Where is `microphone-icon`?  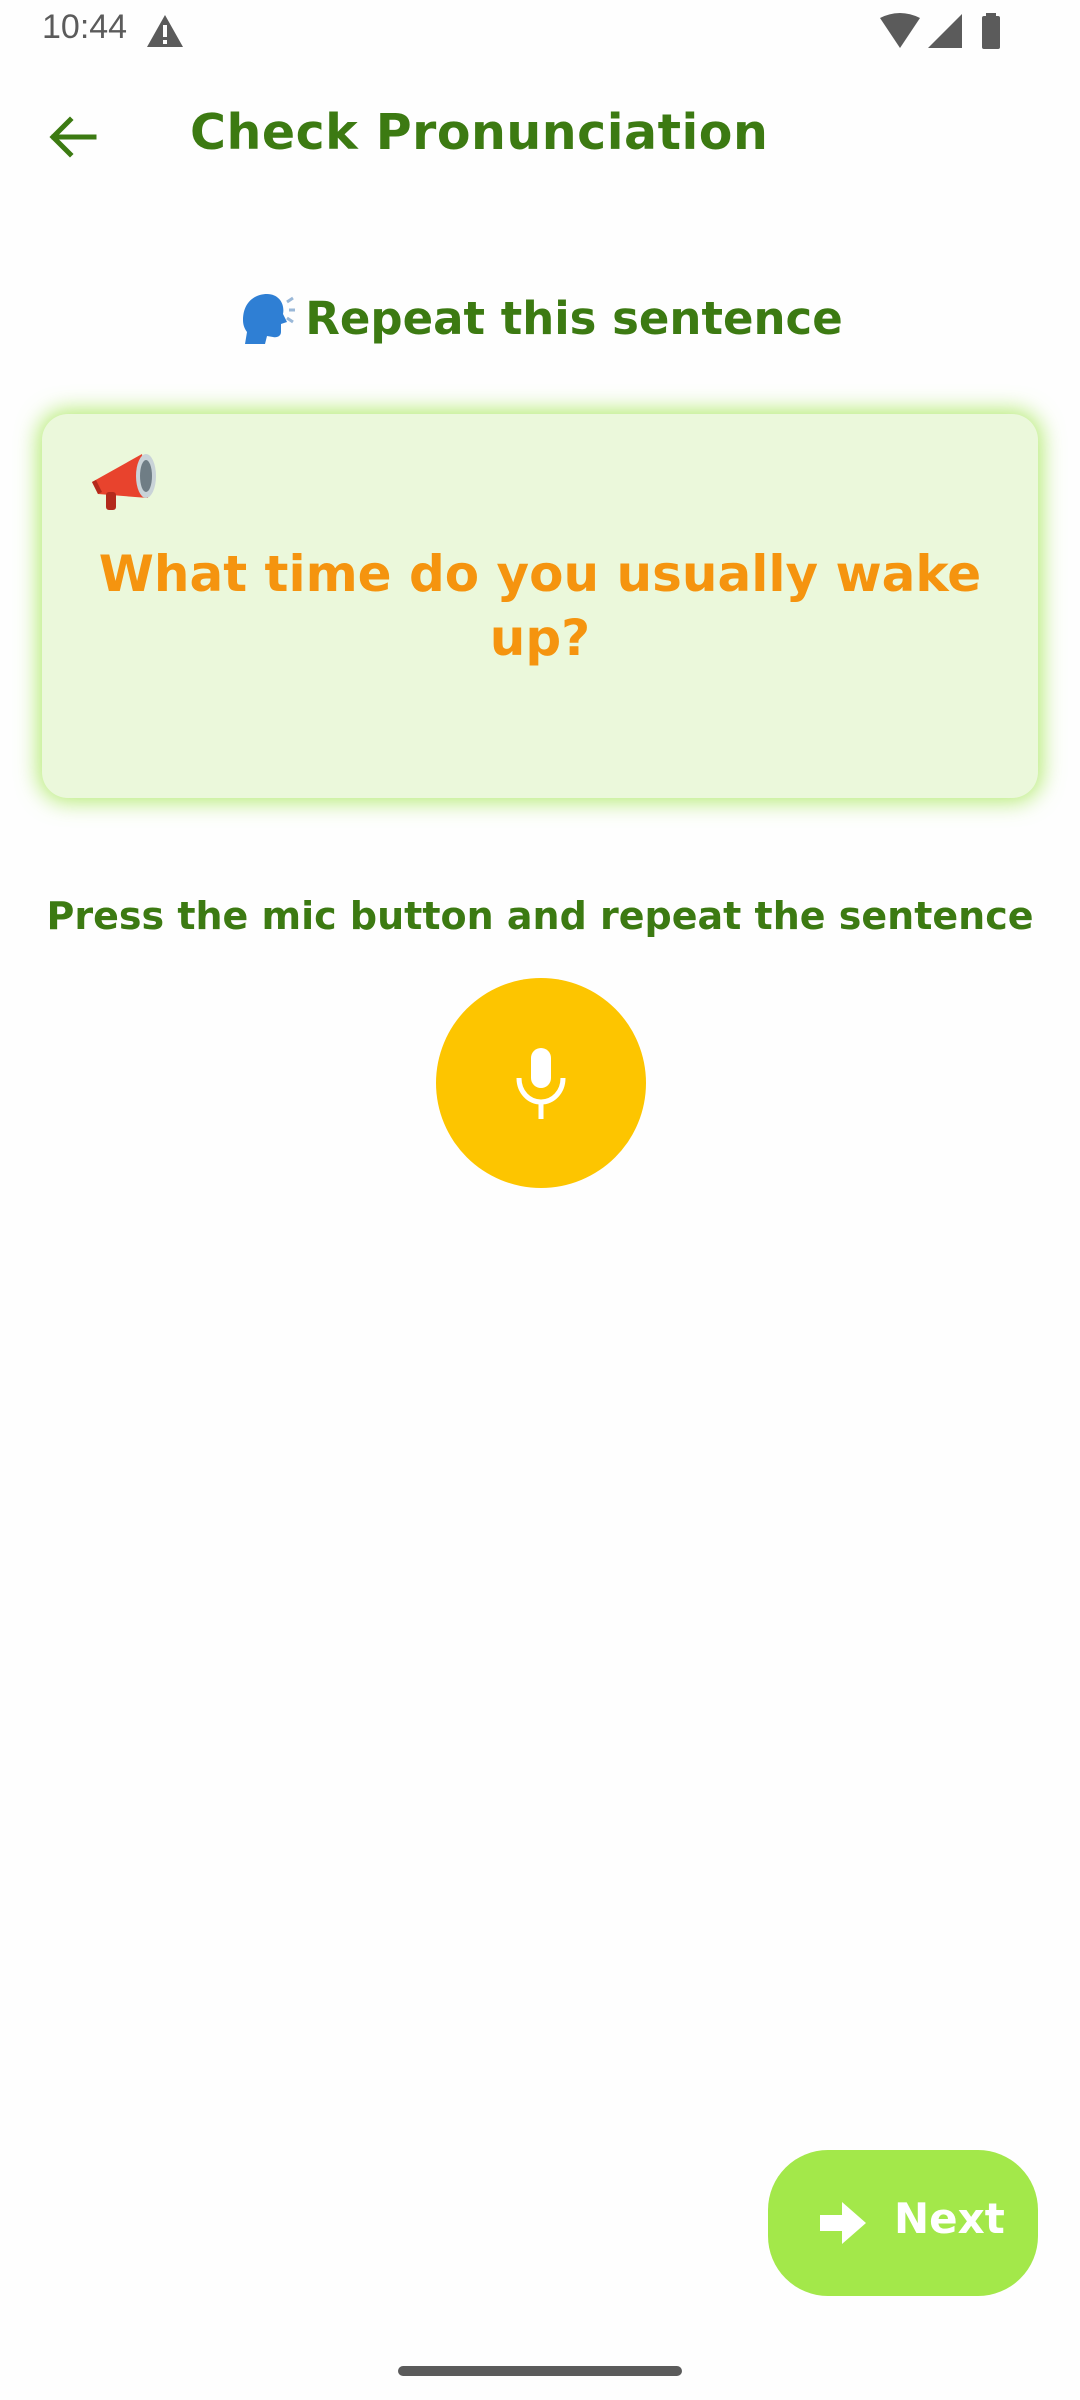
microphone-icon is located at coordinates (541, 1083).